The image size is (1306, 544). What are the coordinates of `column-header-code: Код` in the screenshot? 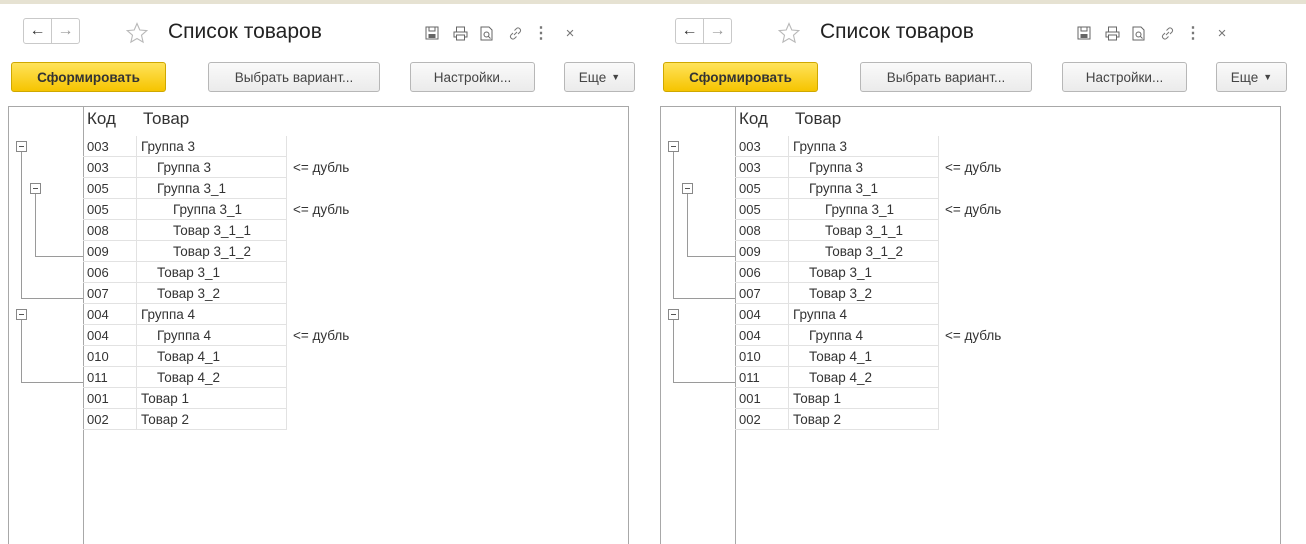 It's located at (101, 118).